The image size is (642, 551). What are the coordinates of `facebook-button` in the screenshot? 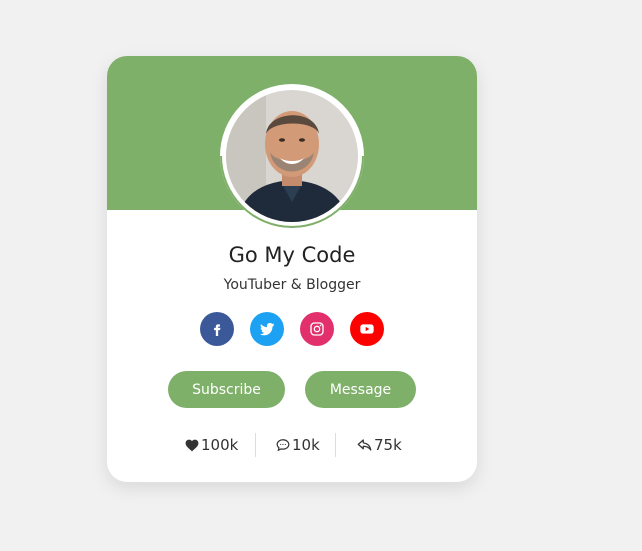 It's located at (217, 329).